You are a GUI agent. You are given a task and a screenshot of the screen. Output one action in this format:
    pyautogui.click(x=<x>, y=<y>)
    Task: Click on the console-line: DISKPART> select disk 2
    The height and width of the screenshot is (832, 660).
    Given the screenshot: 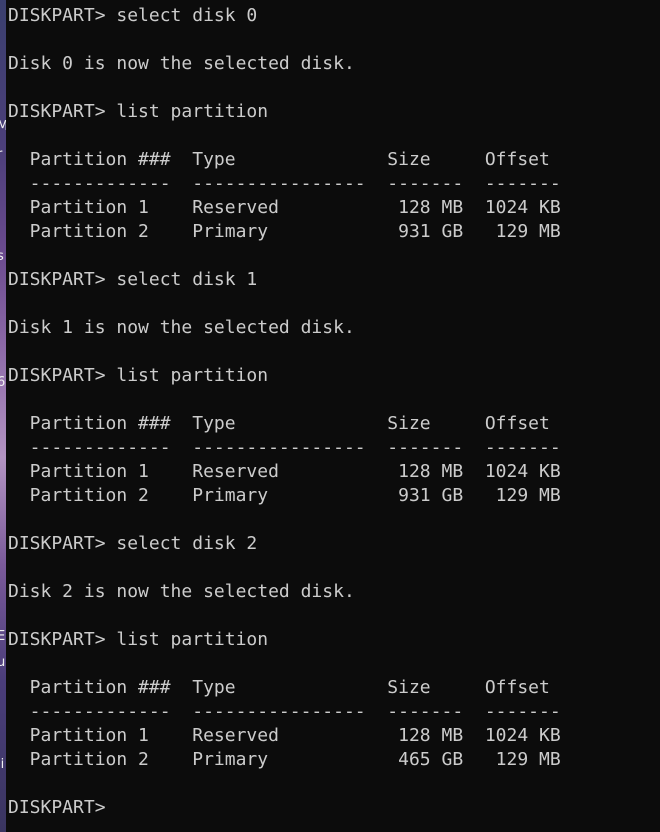 What is the action you would take?
    pyautogui.click(x=133, y=543)
    